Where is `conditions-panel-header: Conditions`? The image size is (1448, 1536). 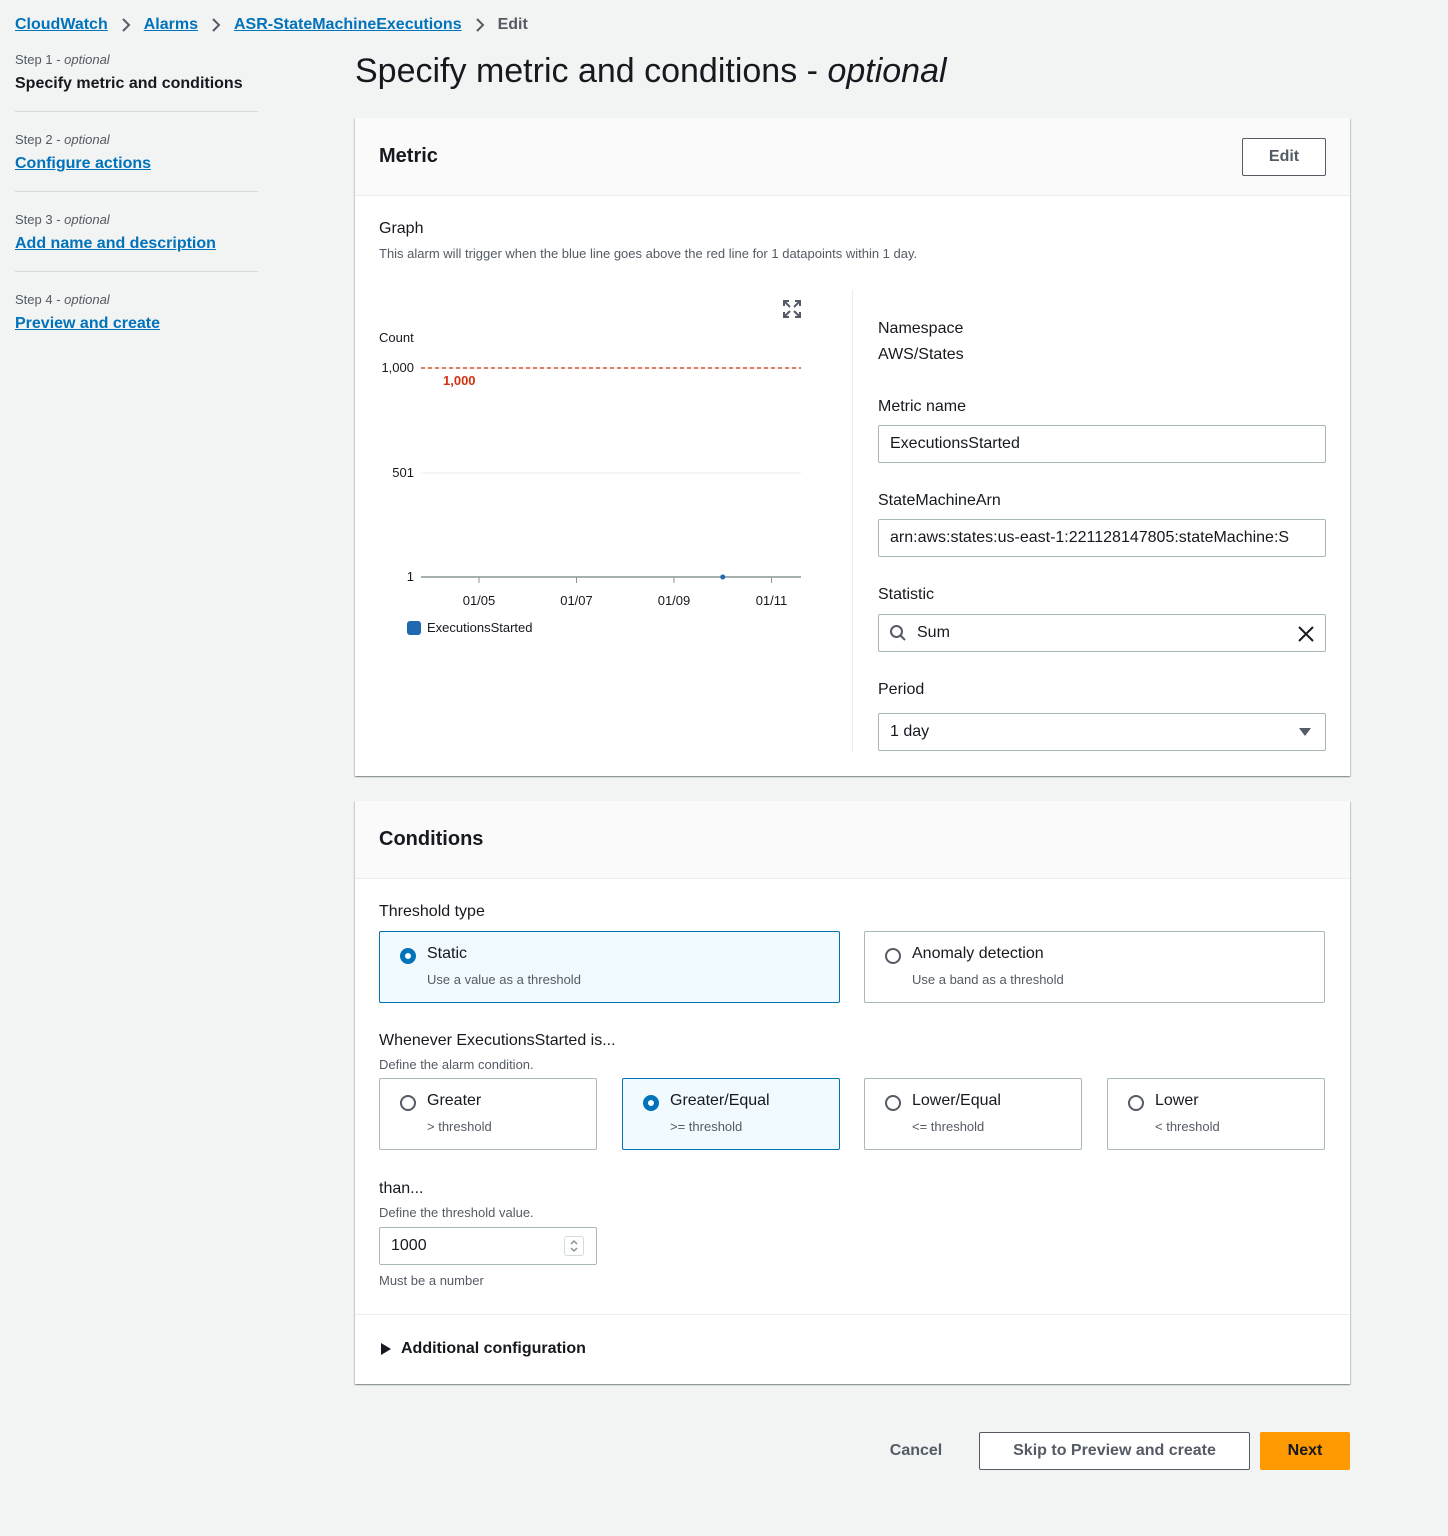
conditions-panel-header: Conditions is located at coordinates (852, 840).